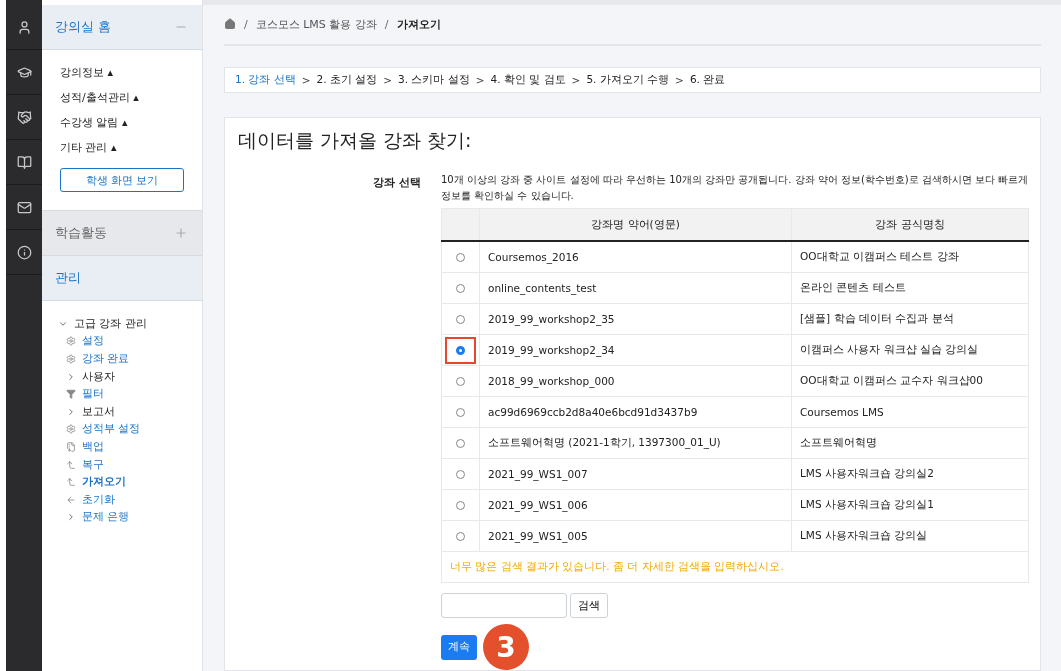  Describe the element at coordinates (635, 443) in the screenshot. I see `table-cell: 소프트웨어혁명 (2021-1학기, 1397300_01_U)` at that location.